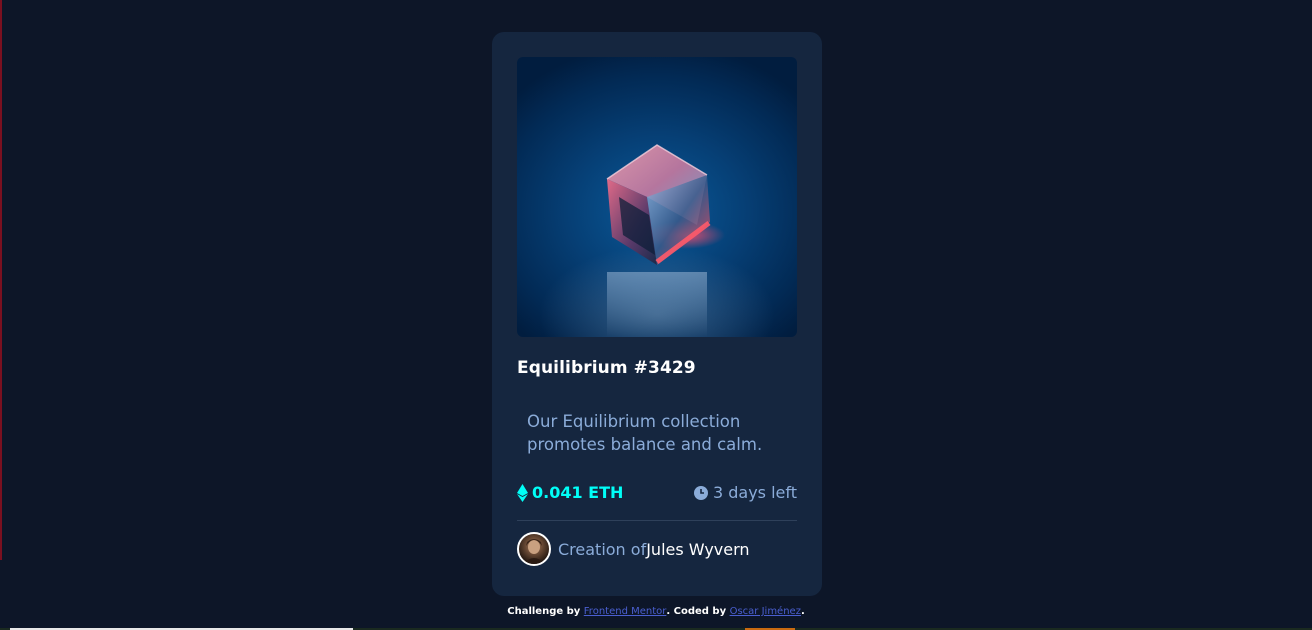 Image resolution: width=1312 pixels, height=630 pixels. I want to click on creator: Creation of Jules Wyvern, so click(633, 549).